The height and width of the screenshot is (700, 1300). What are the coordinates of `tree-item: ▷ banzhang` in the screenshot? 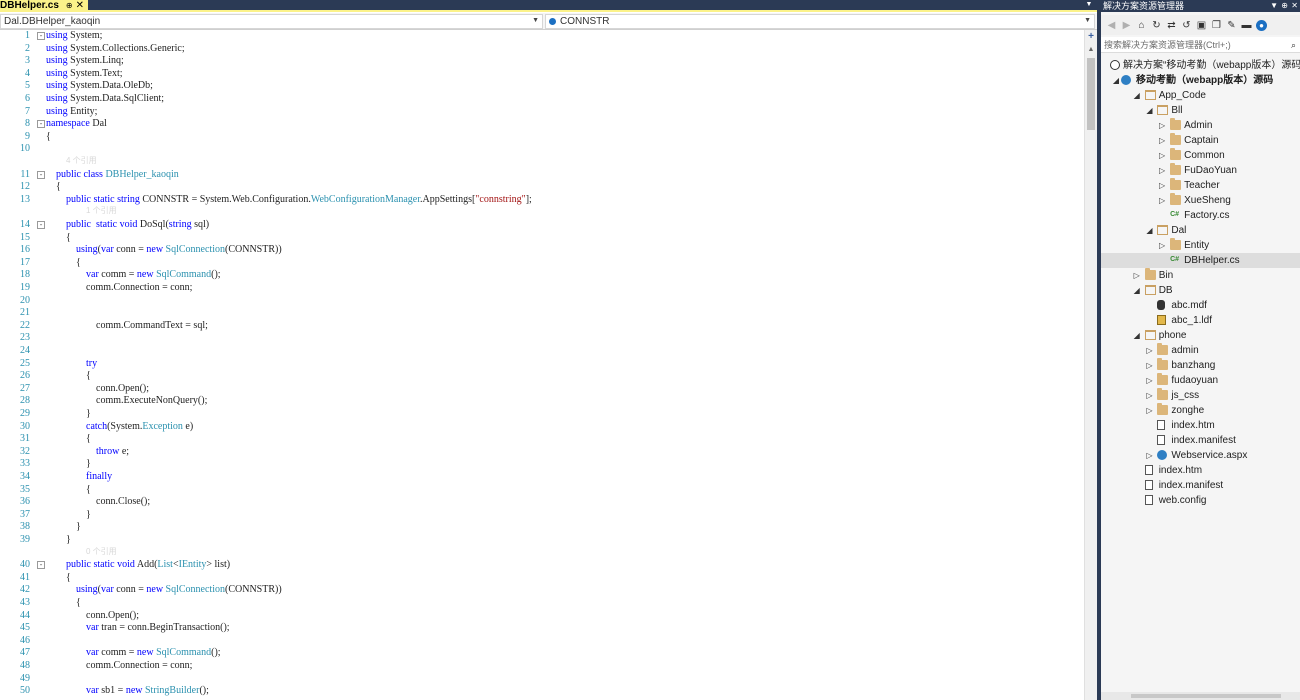 It's located at (1200, 365).